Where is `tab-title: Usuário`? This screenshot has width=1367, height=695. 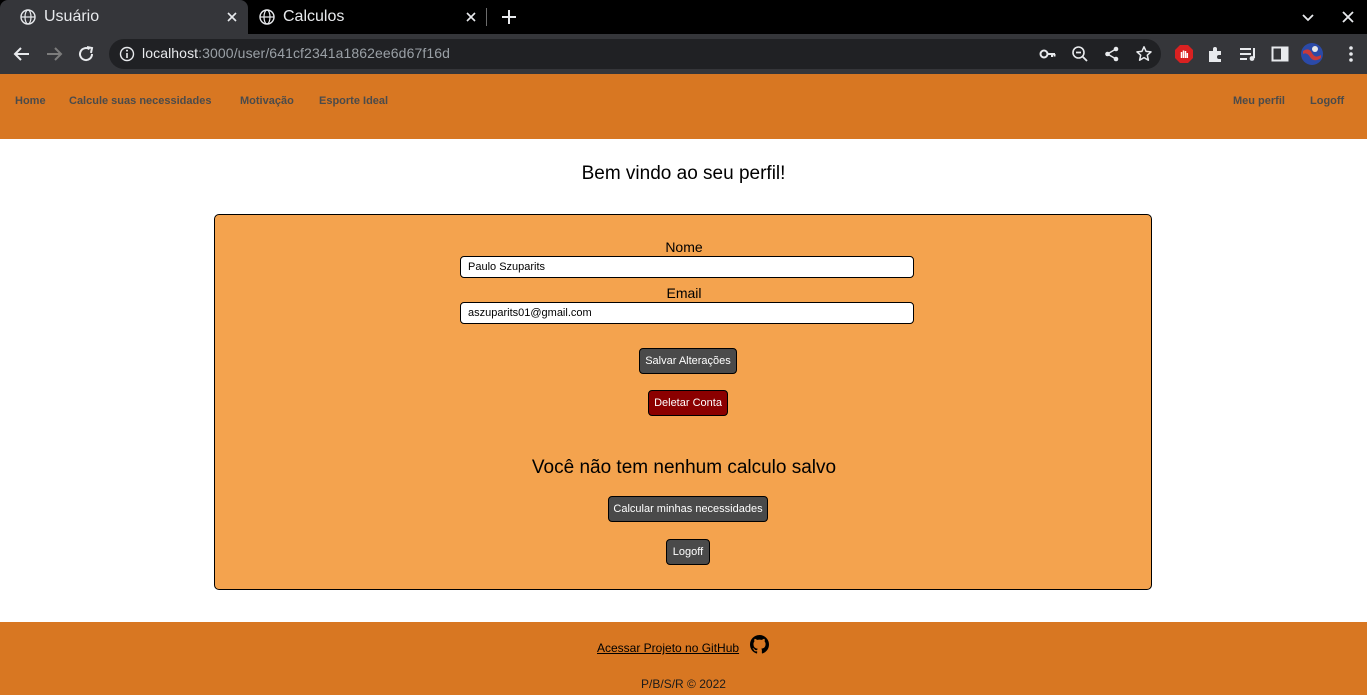 tab-title: Usuário is located at coordinates (72, 16).